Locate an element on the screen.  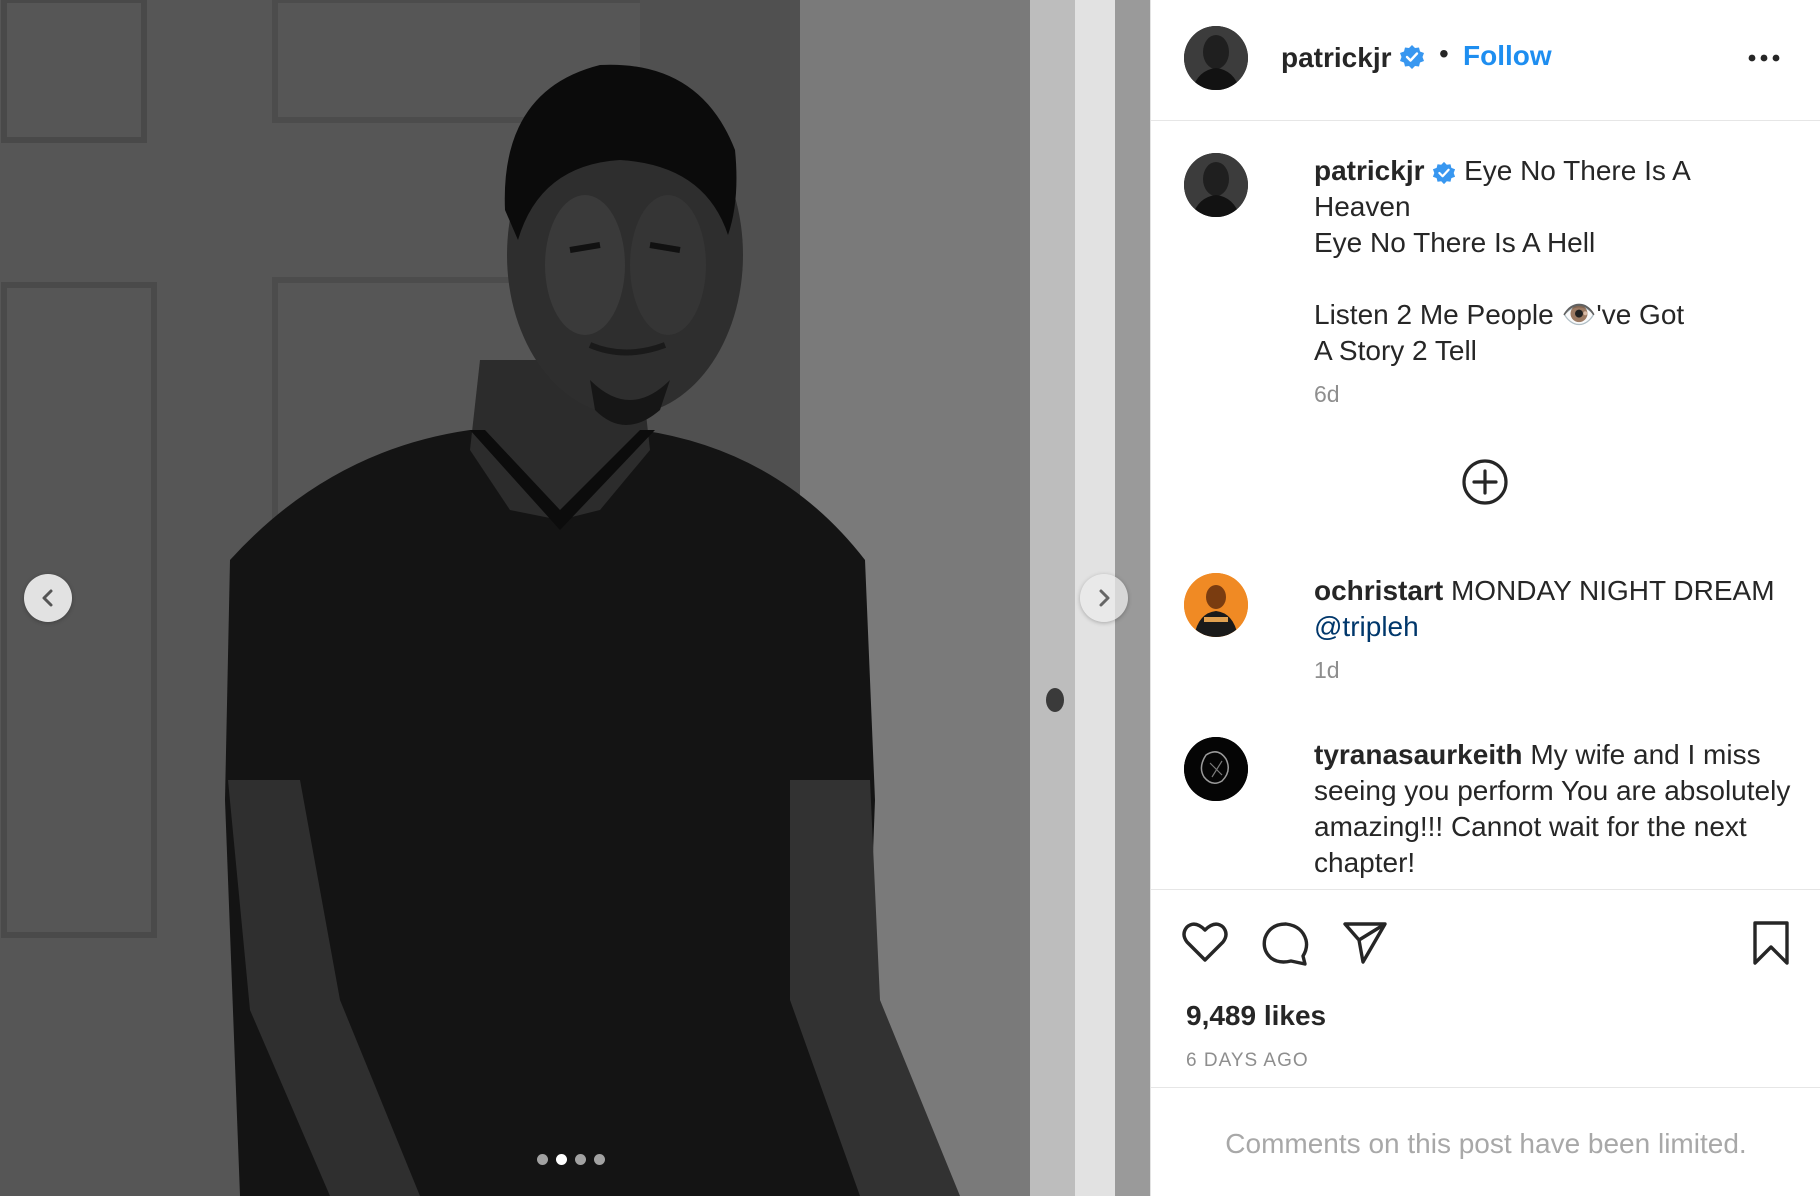
share-button is located at coordinates (1365, 945).